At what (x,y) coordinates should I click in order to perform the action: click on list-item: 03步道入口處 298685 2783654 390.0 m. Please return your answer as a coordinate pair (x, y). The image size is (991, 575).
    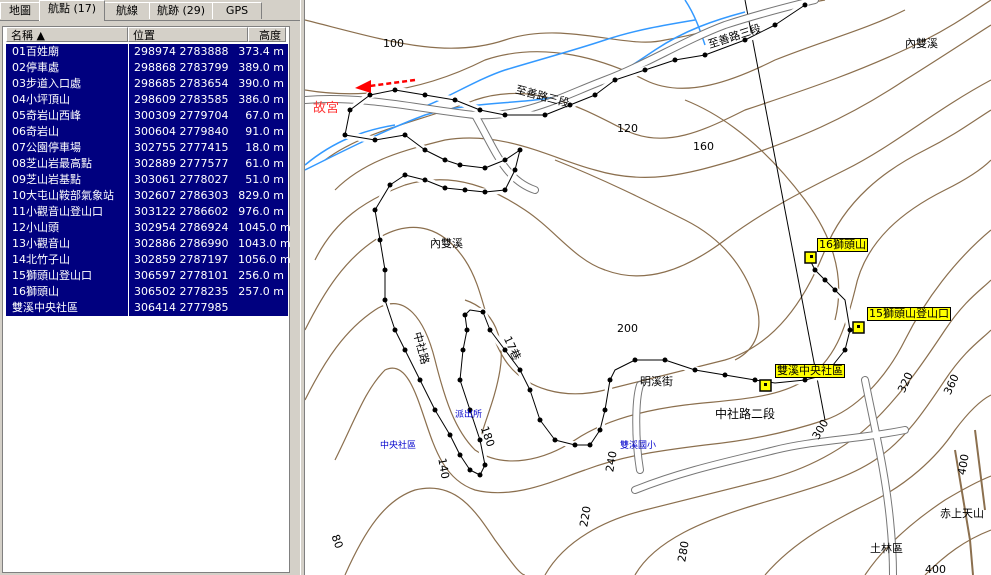
    Looking at the image, I should click on (147, 84).